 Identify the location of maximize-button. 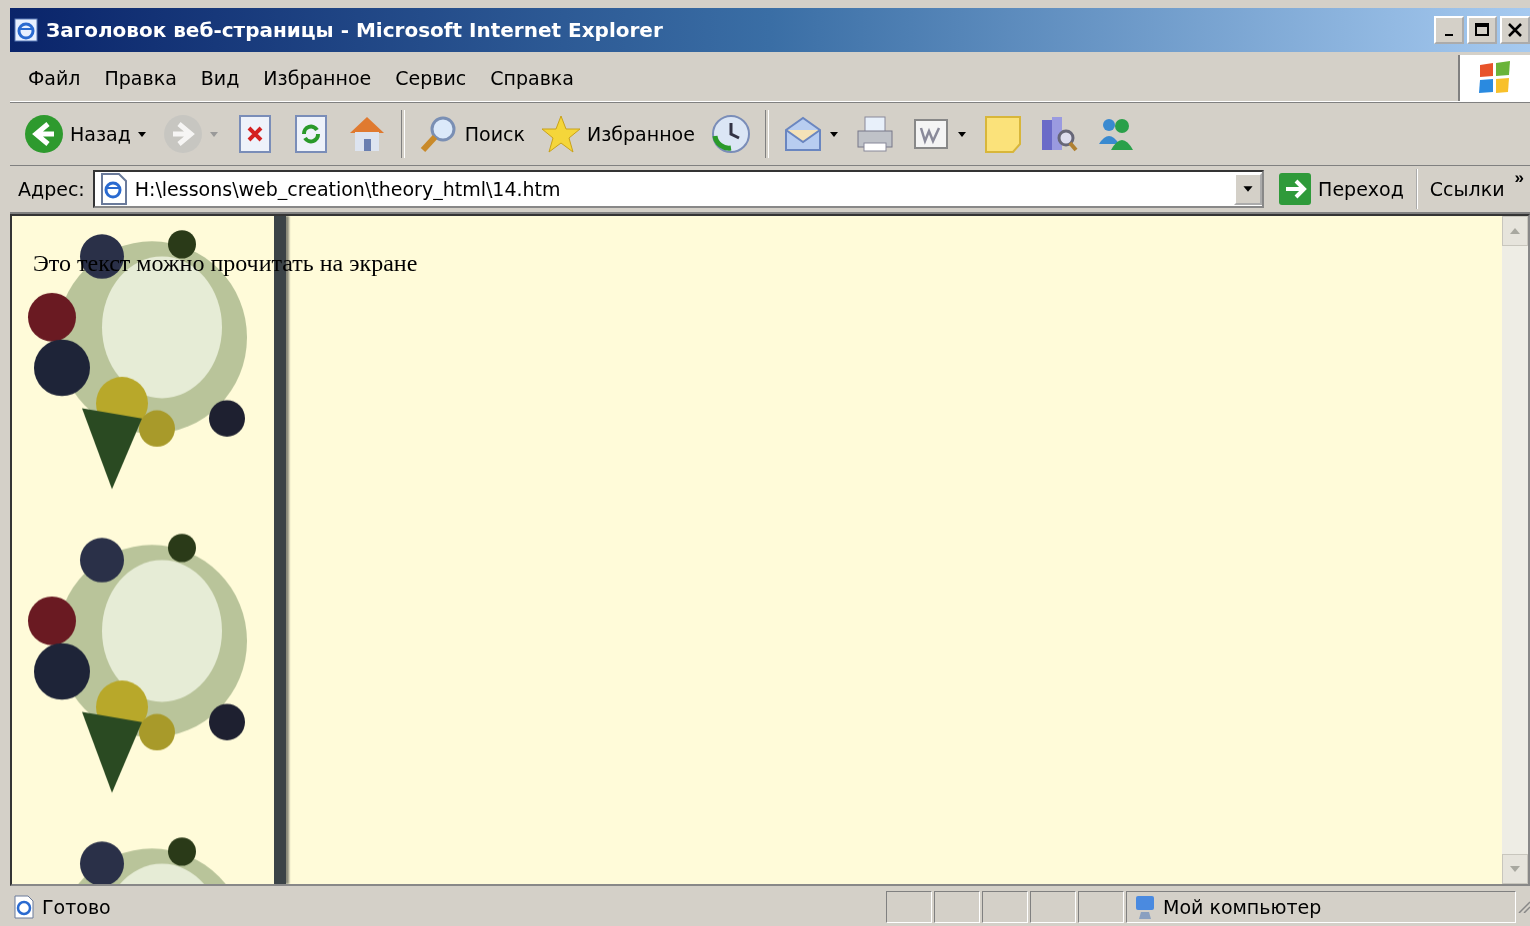
(1482, 30).